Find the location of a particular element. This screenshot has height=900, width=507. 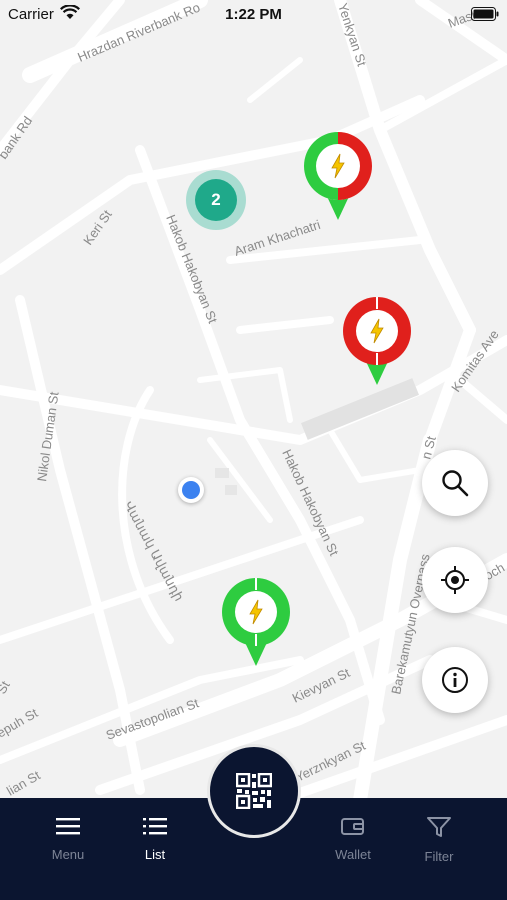

tab-label: List is located at coordinates (155, 854).